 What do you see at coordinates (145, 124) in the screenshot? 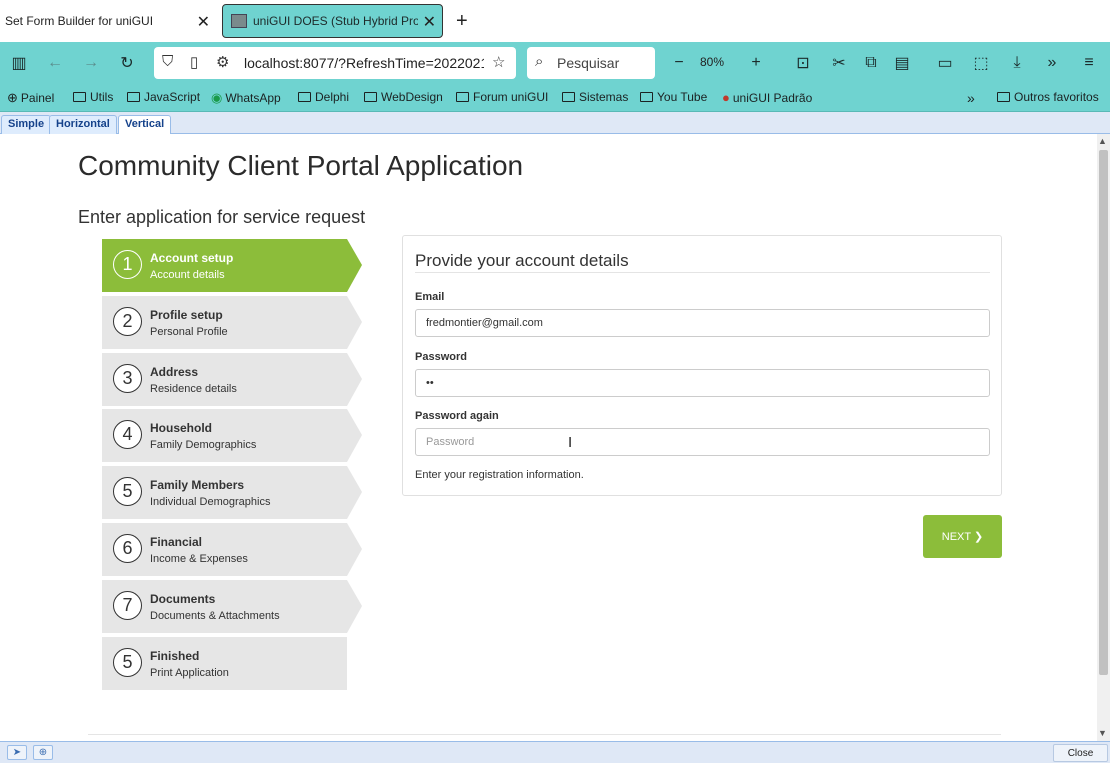
I see `tab-vertical: Vertical` at bounding box center [145, 124].